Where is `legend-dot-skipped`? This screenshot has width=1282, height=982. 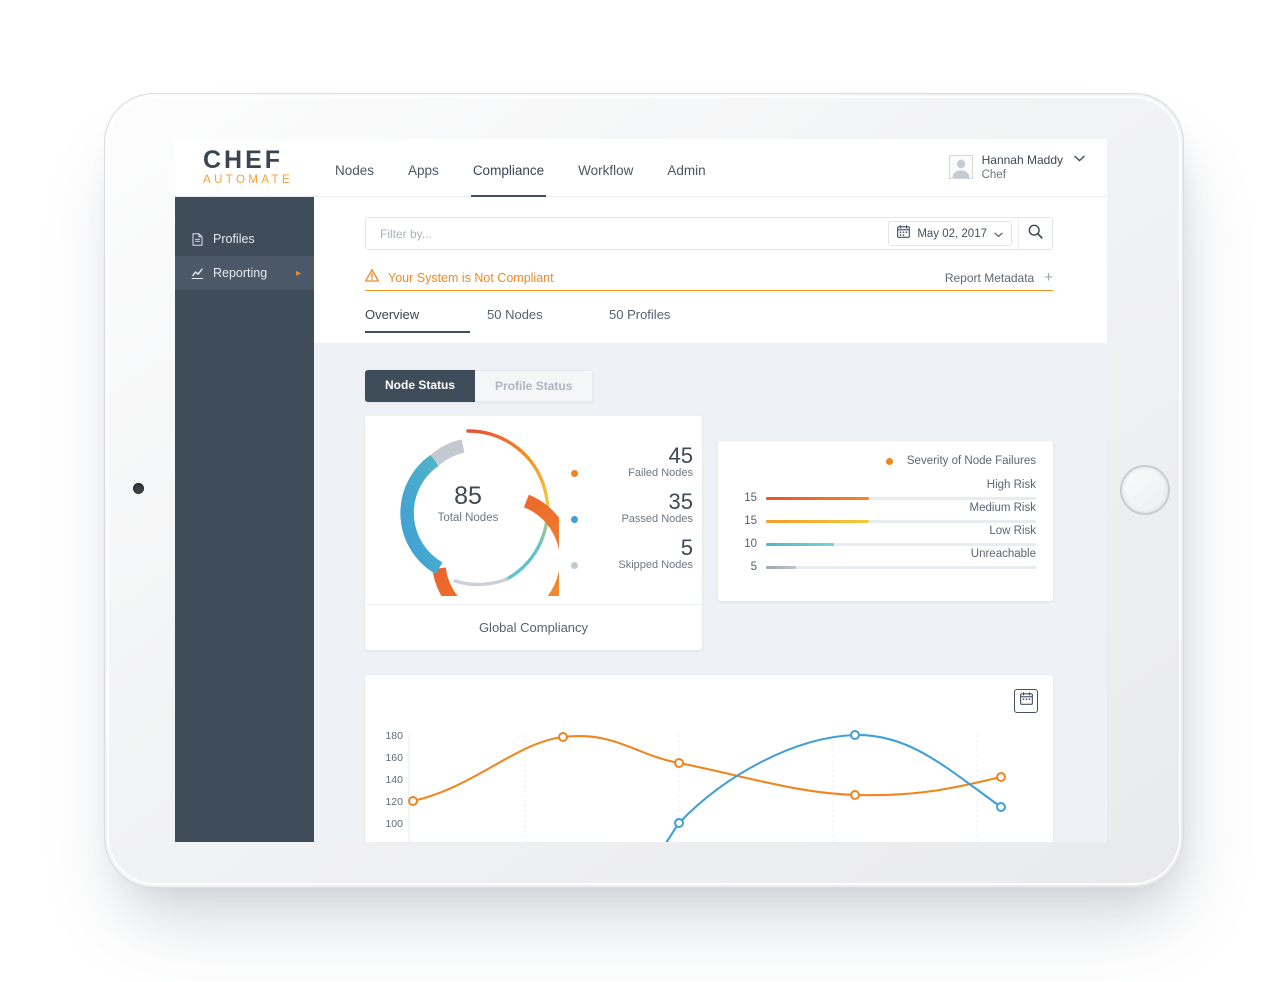 legend-dot-skipped is located at coordinates (574, 565).